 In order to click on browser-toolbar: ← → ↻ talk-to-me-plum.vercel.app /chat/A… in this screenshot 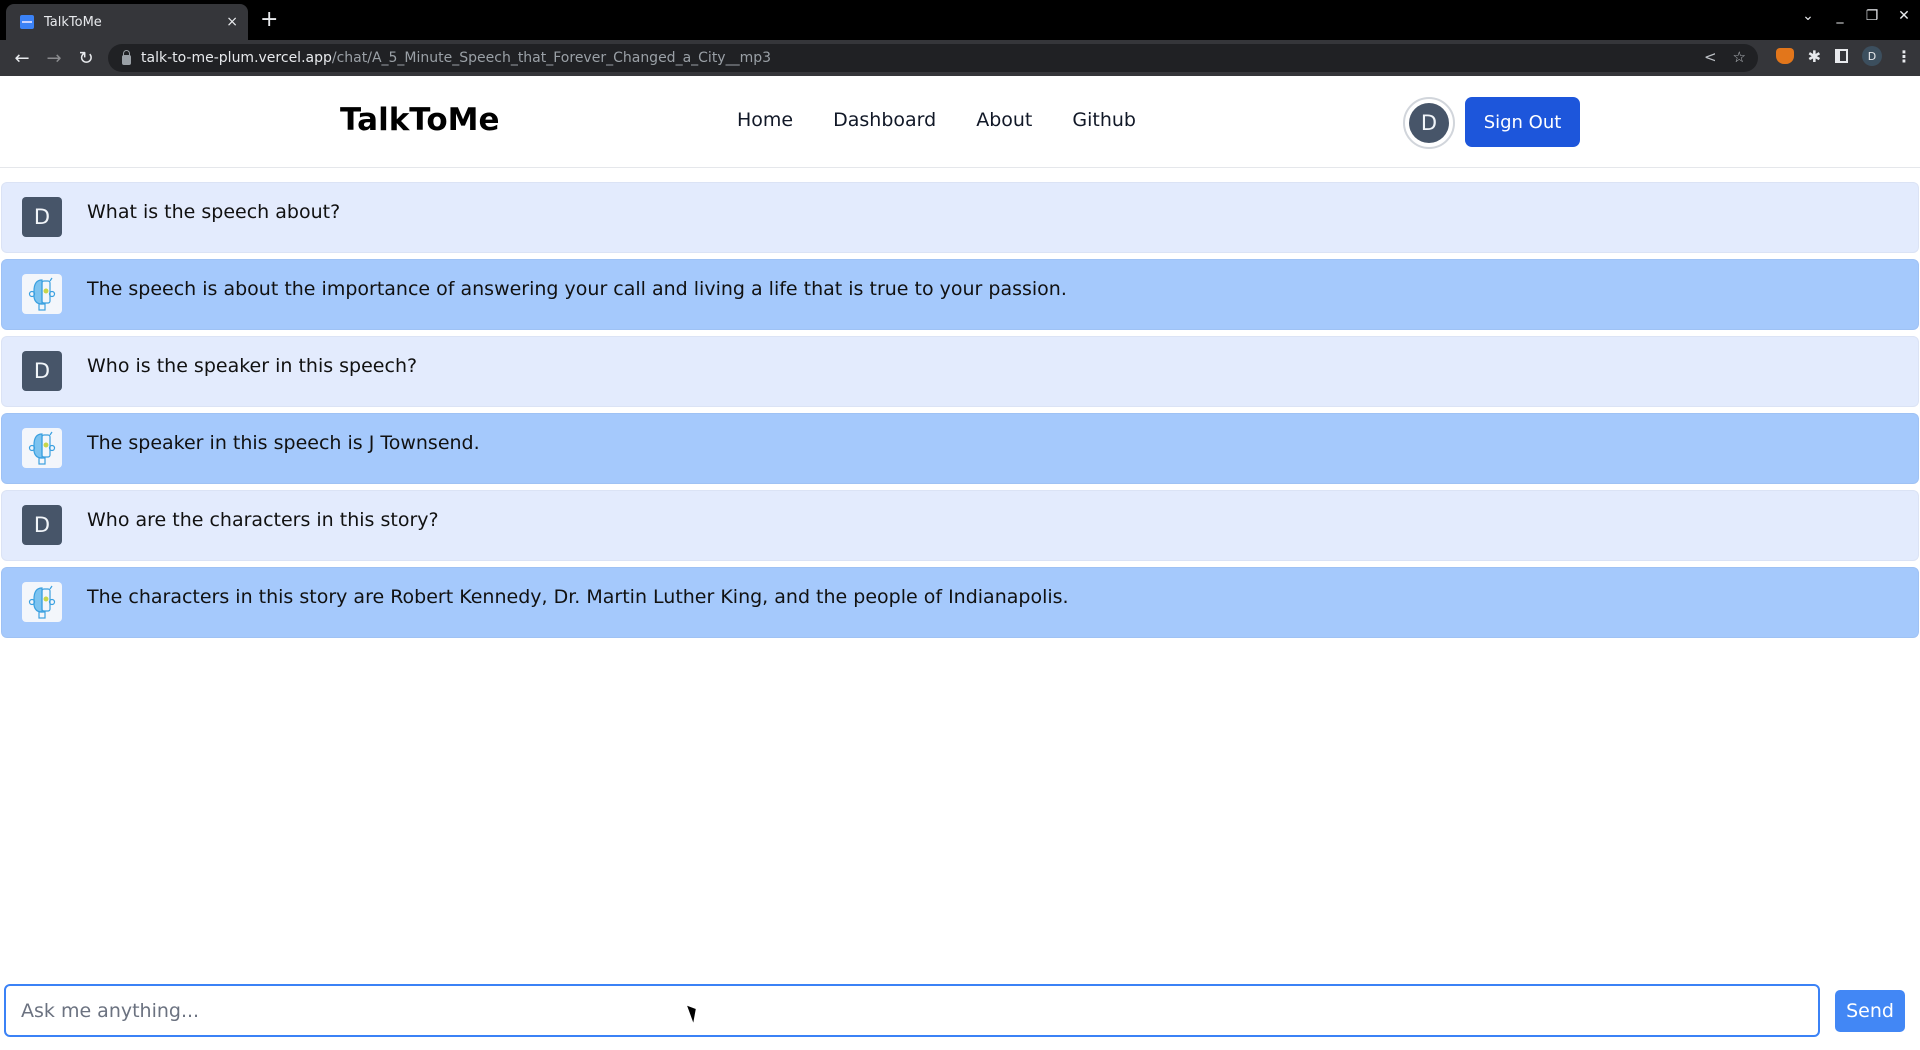, I will do `click(960, 58)`.